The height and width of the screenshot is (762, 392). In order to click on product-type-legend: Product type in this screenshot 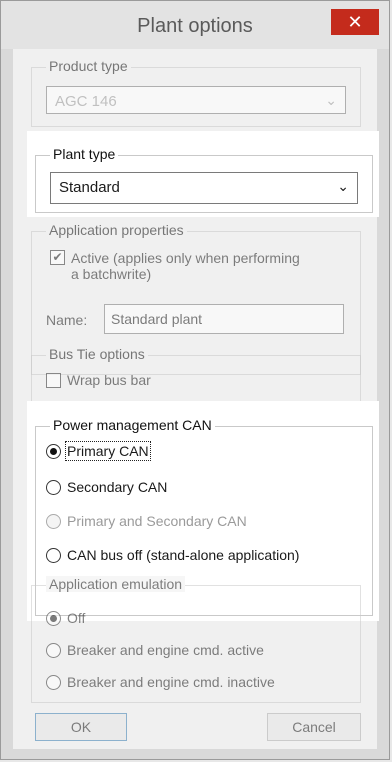, I will do `click(88, 66)`.